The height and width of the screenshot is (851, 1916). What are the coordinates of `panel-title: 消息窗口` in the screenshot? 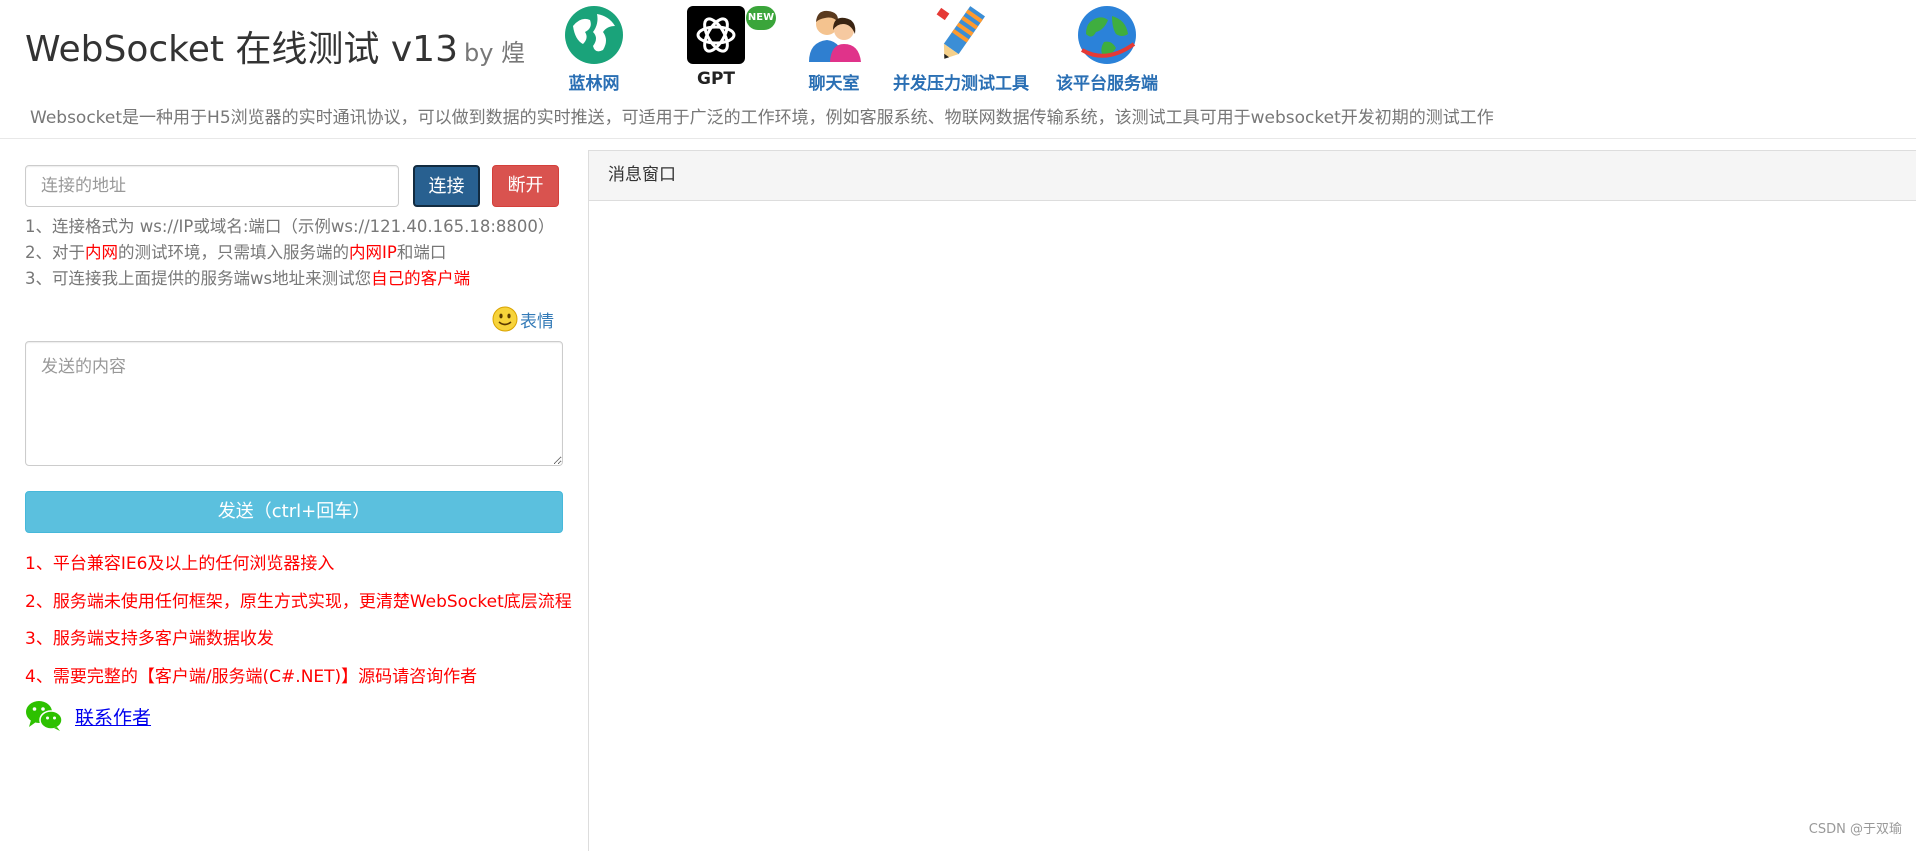 It's located at (1252, 176).